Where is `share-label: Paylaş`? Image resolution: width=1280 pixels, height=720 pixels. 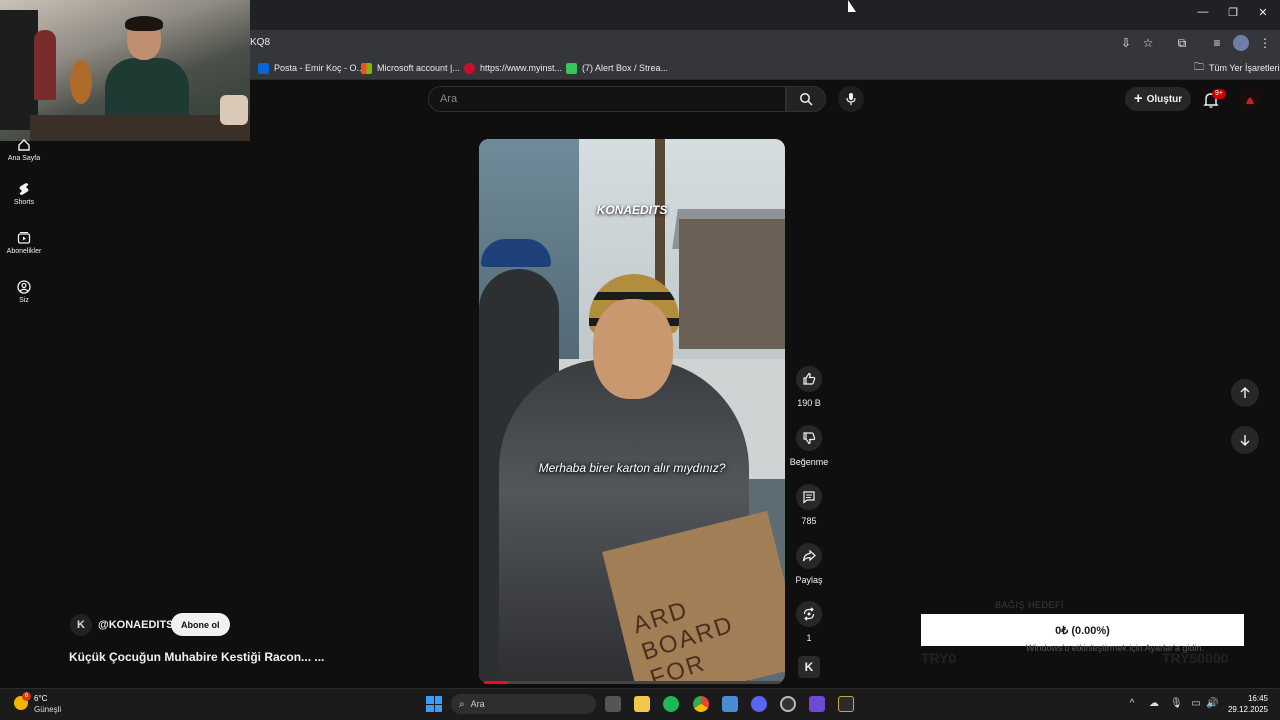
share-label: Paylaş is located at coordinates (809, 580).